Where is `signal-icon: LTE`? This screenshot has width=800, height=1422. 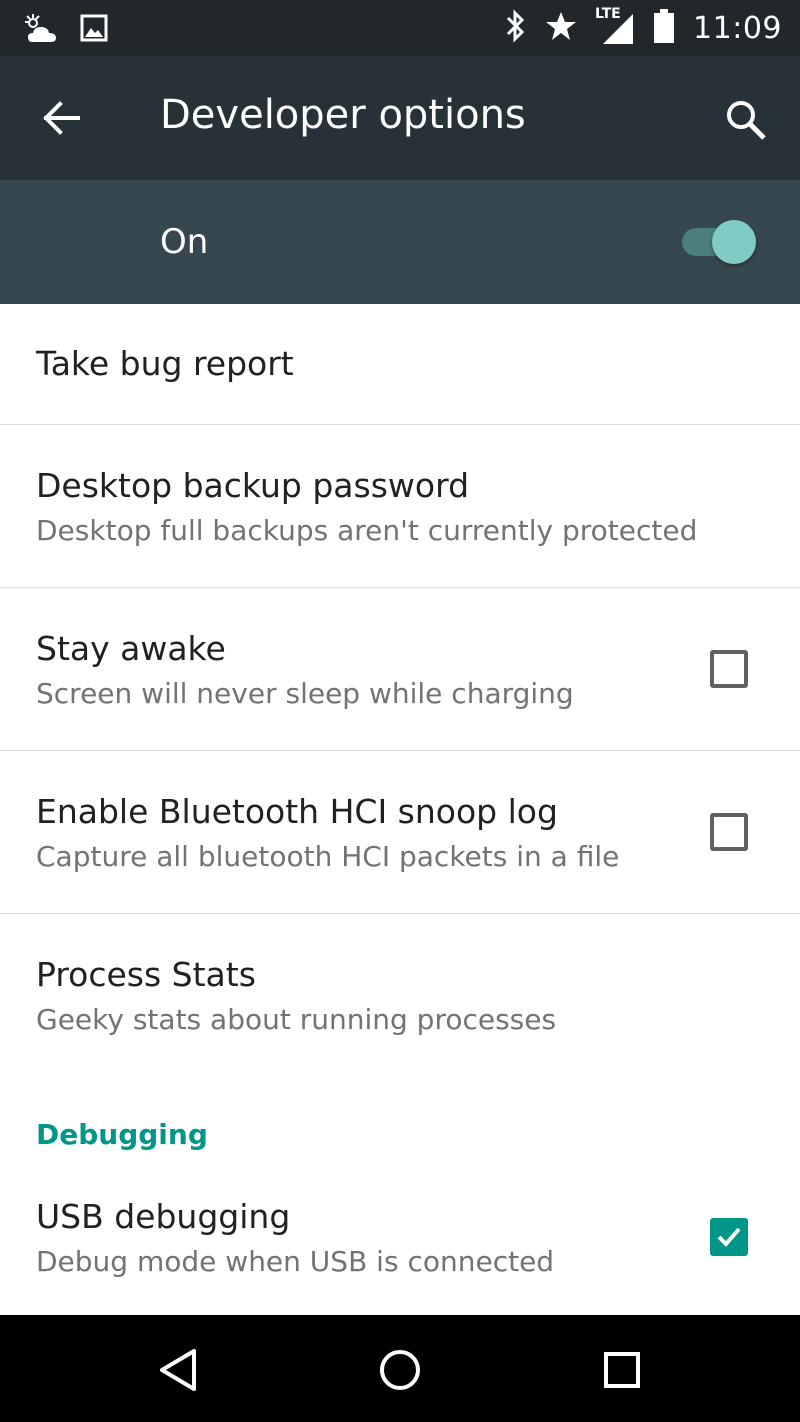 signal-icon: LTE is located at coordinates (615, 26).